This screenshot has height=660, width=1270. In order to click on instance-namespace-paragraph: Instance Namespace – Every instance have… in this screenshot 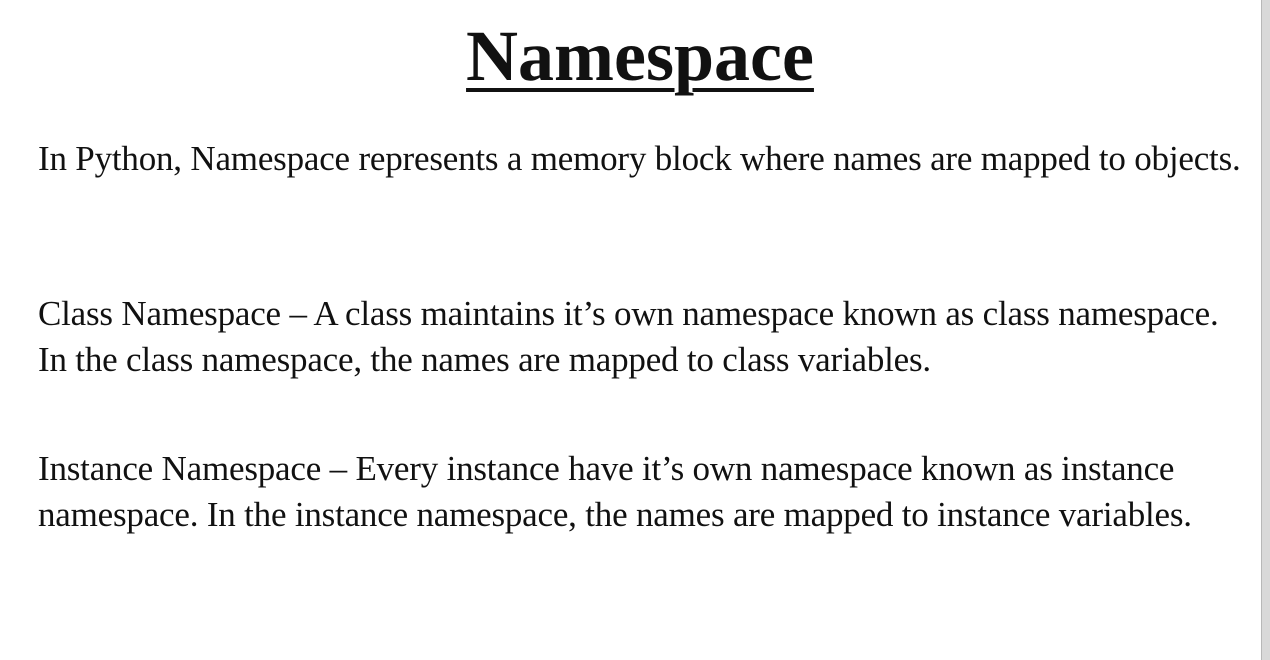, I will do `click(615, 491)`.